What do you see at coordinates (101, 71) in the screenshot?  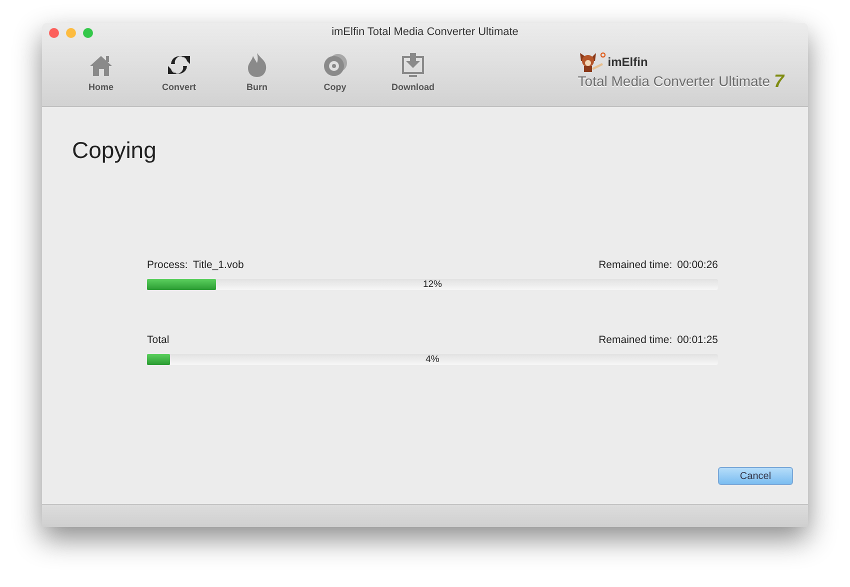 I see `toolbar-button: Home` at bounding box center [101, 71].